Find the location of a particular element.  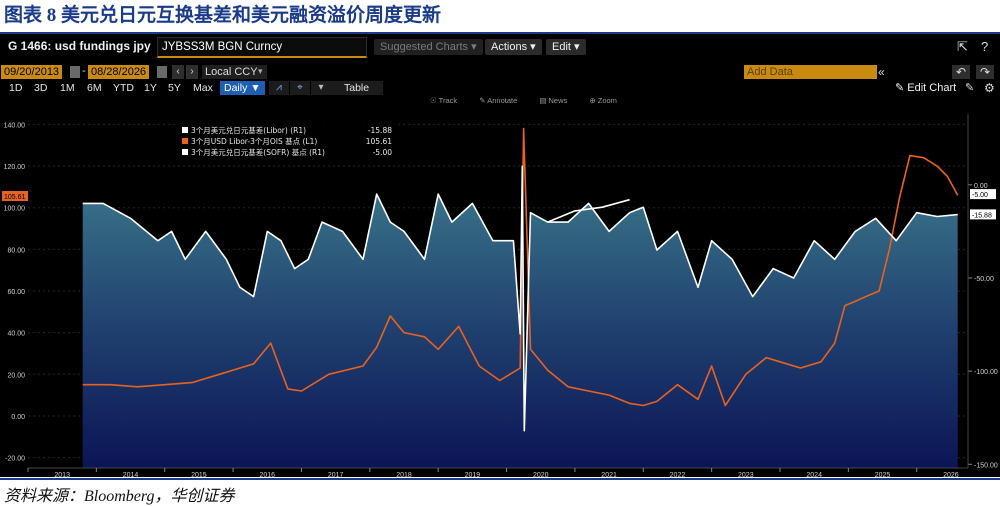

table-button: Table is located at coordinates (357, 88).